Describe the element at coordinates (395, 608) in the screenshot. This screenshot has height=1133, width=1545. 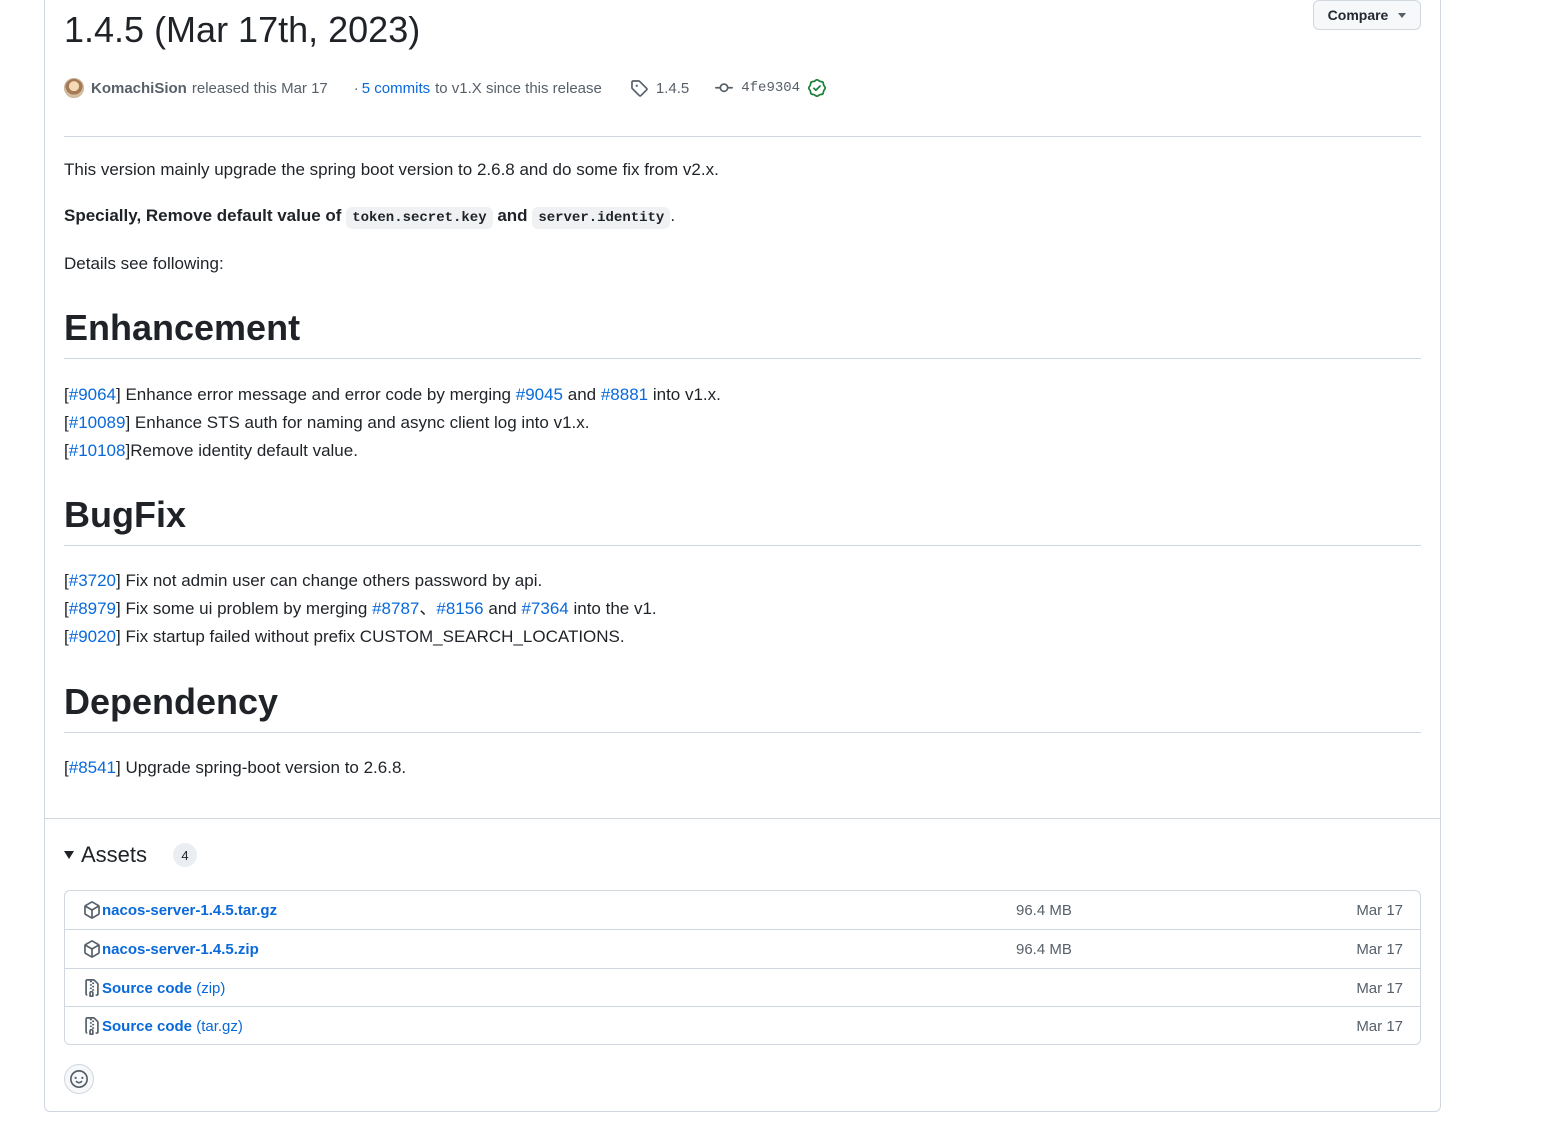
I see `issue-link: #8787` at that location.